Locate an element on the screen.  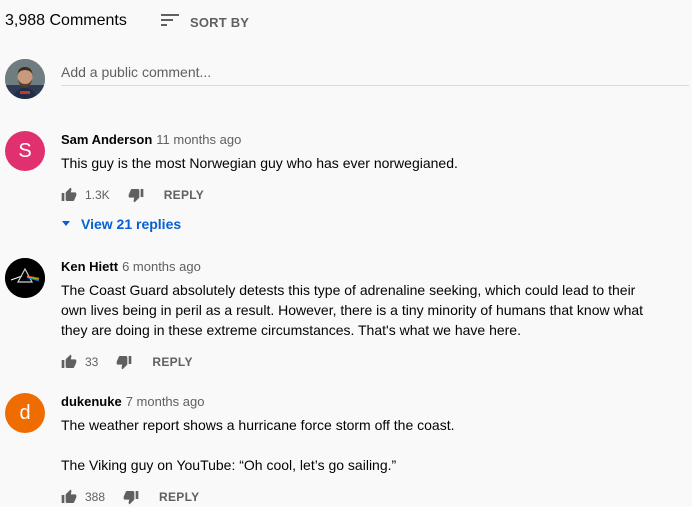
sort-by-button: SORT BY is located at coordinates (204, 22).